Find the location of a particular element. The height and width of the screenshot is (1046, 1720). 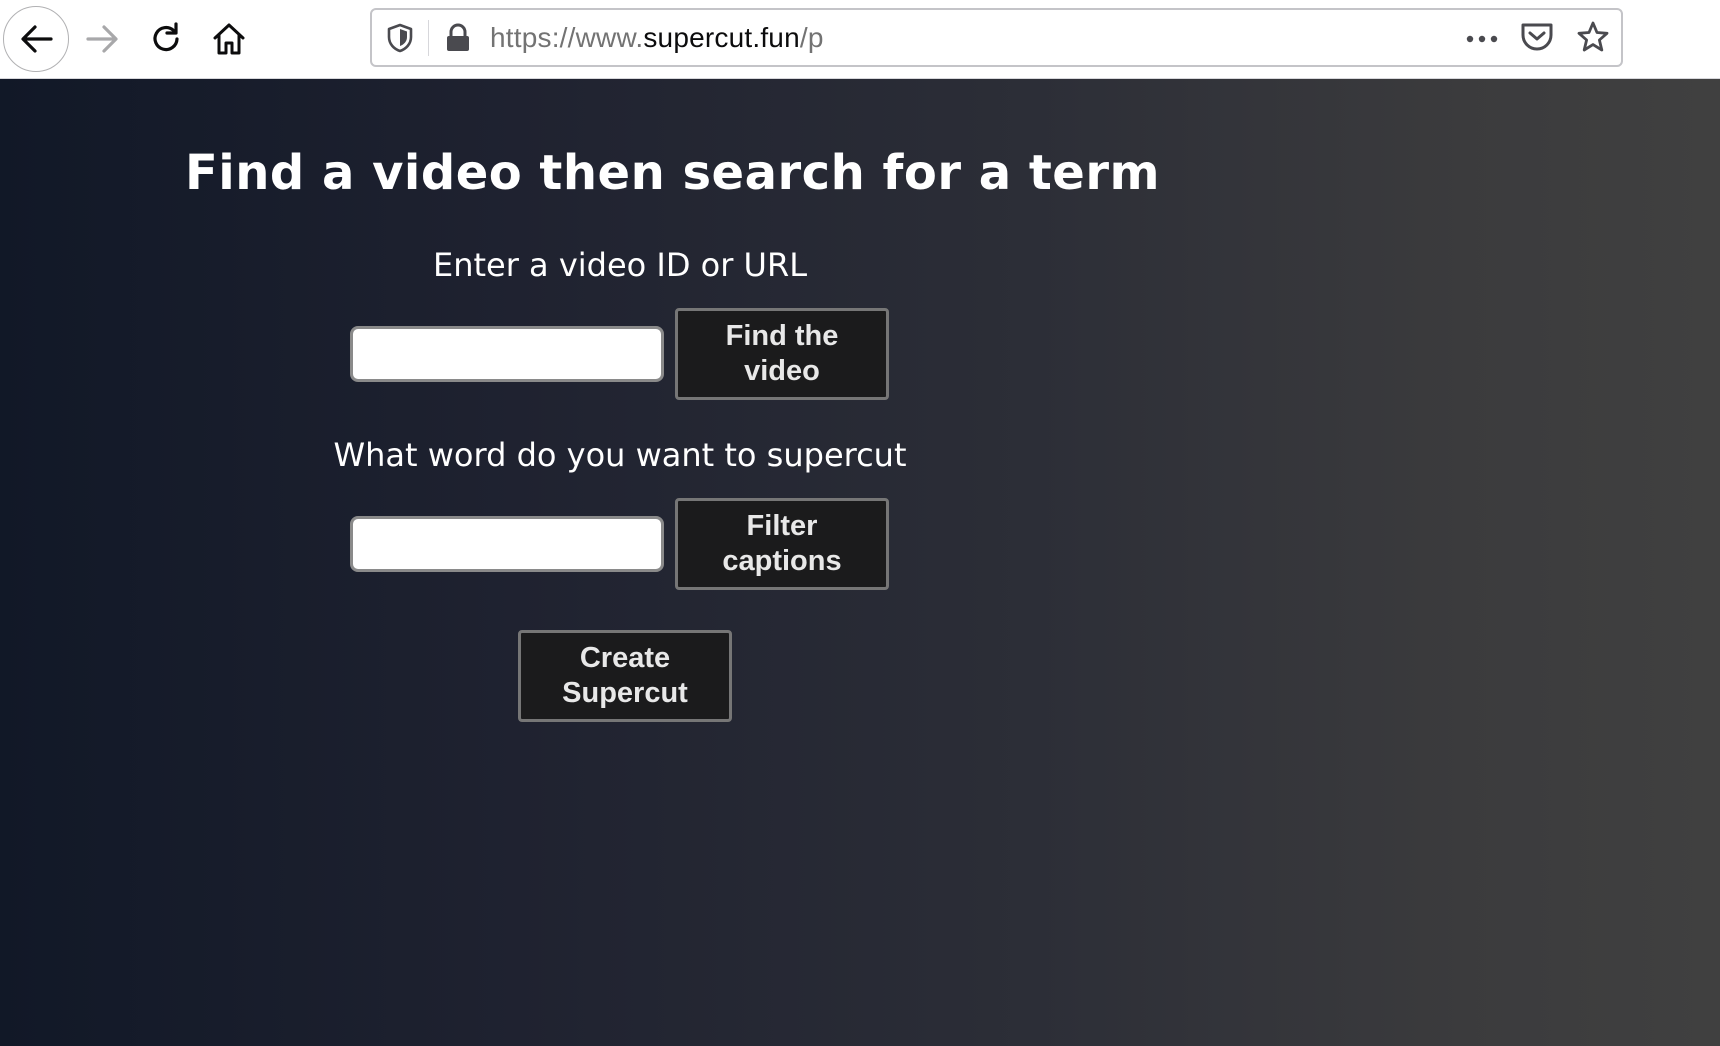

find-video-button: Find the video is located at coordinates (782, 354).